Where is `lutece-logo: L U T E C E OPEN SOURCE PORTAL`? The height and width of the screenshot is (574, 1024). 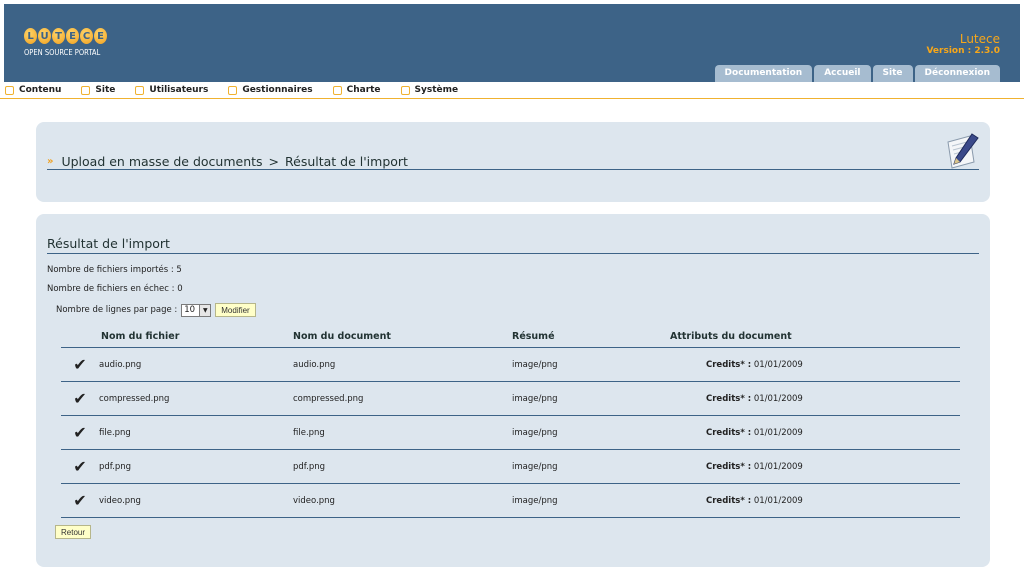
lutece-logo: L U T E C E OPEN SOURCE PORTAL is located at coordinates (65, 42).